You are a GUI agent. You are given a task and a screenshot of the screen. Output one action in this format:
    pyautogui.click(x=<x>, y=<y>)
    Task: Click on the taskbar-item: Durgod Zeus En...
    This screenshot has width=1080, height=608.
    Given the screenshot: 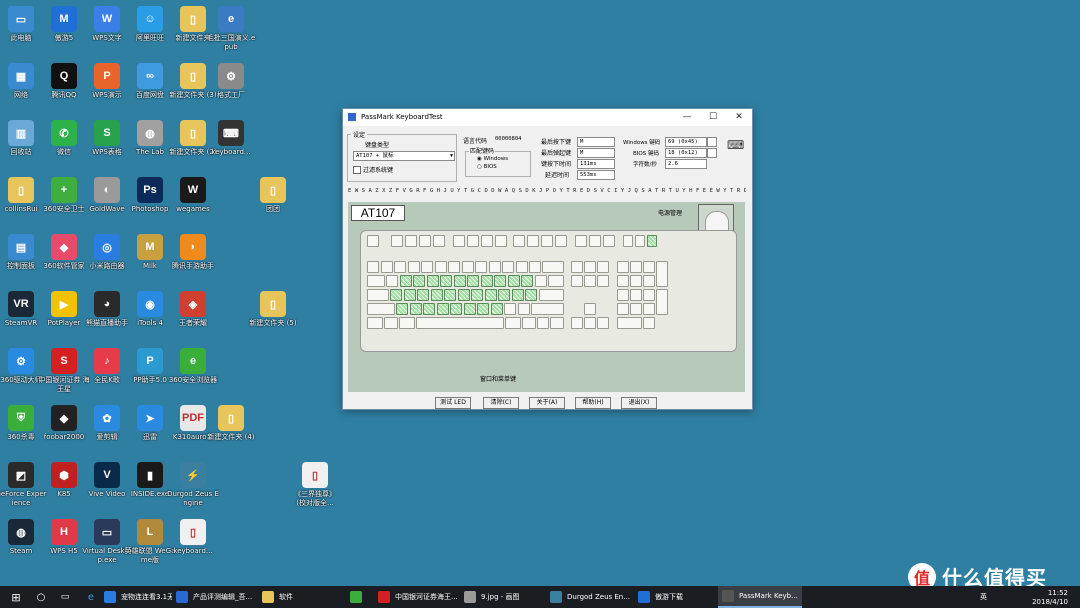 What is the action you would take?
    pyautogui.click(x=589, y=597)
    